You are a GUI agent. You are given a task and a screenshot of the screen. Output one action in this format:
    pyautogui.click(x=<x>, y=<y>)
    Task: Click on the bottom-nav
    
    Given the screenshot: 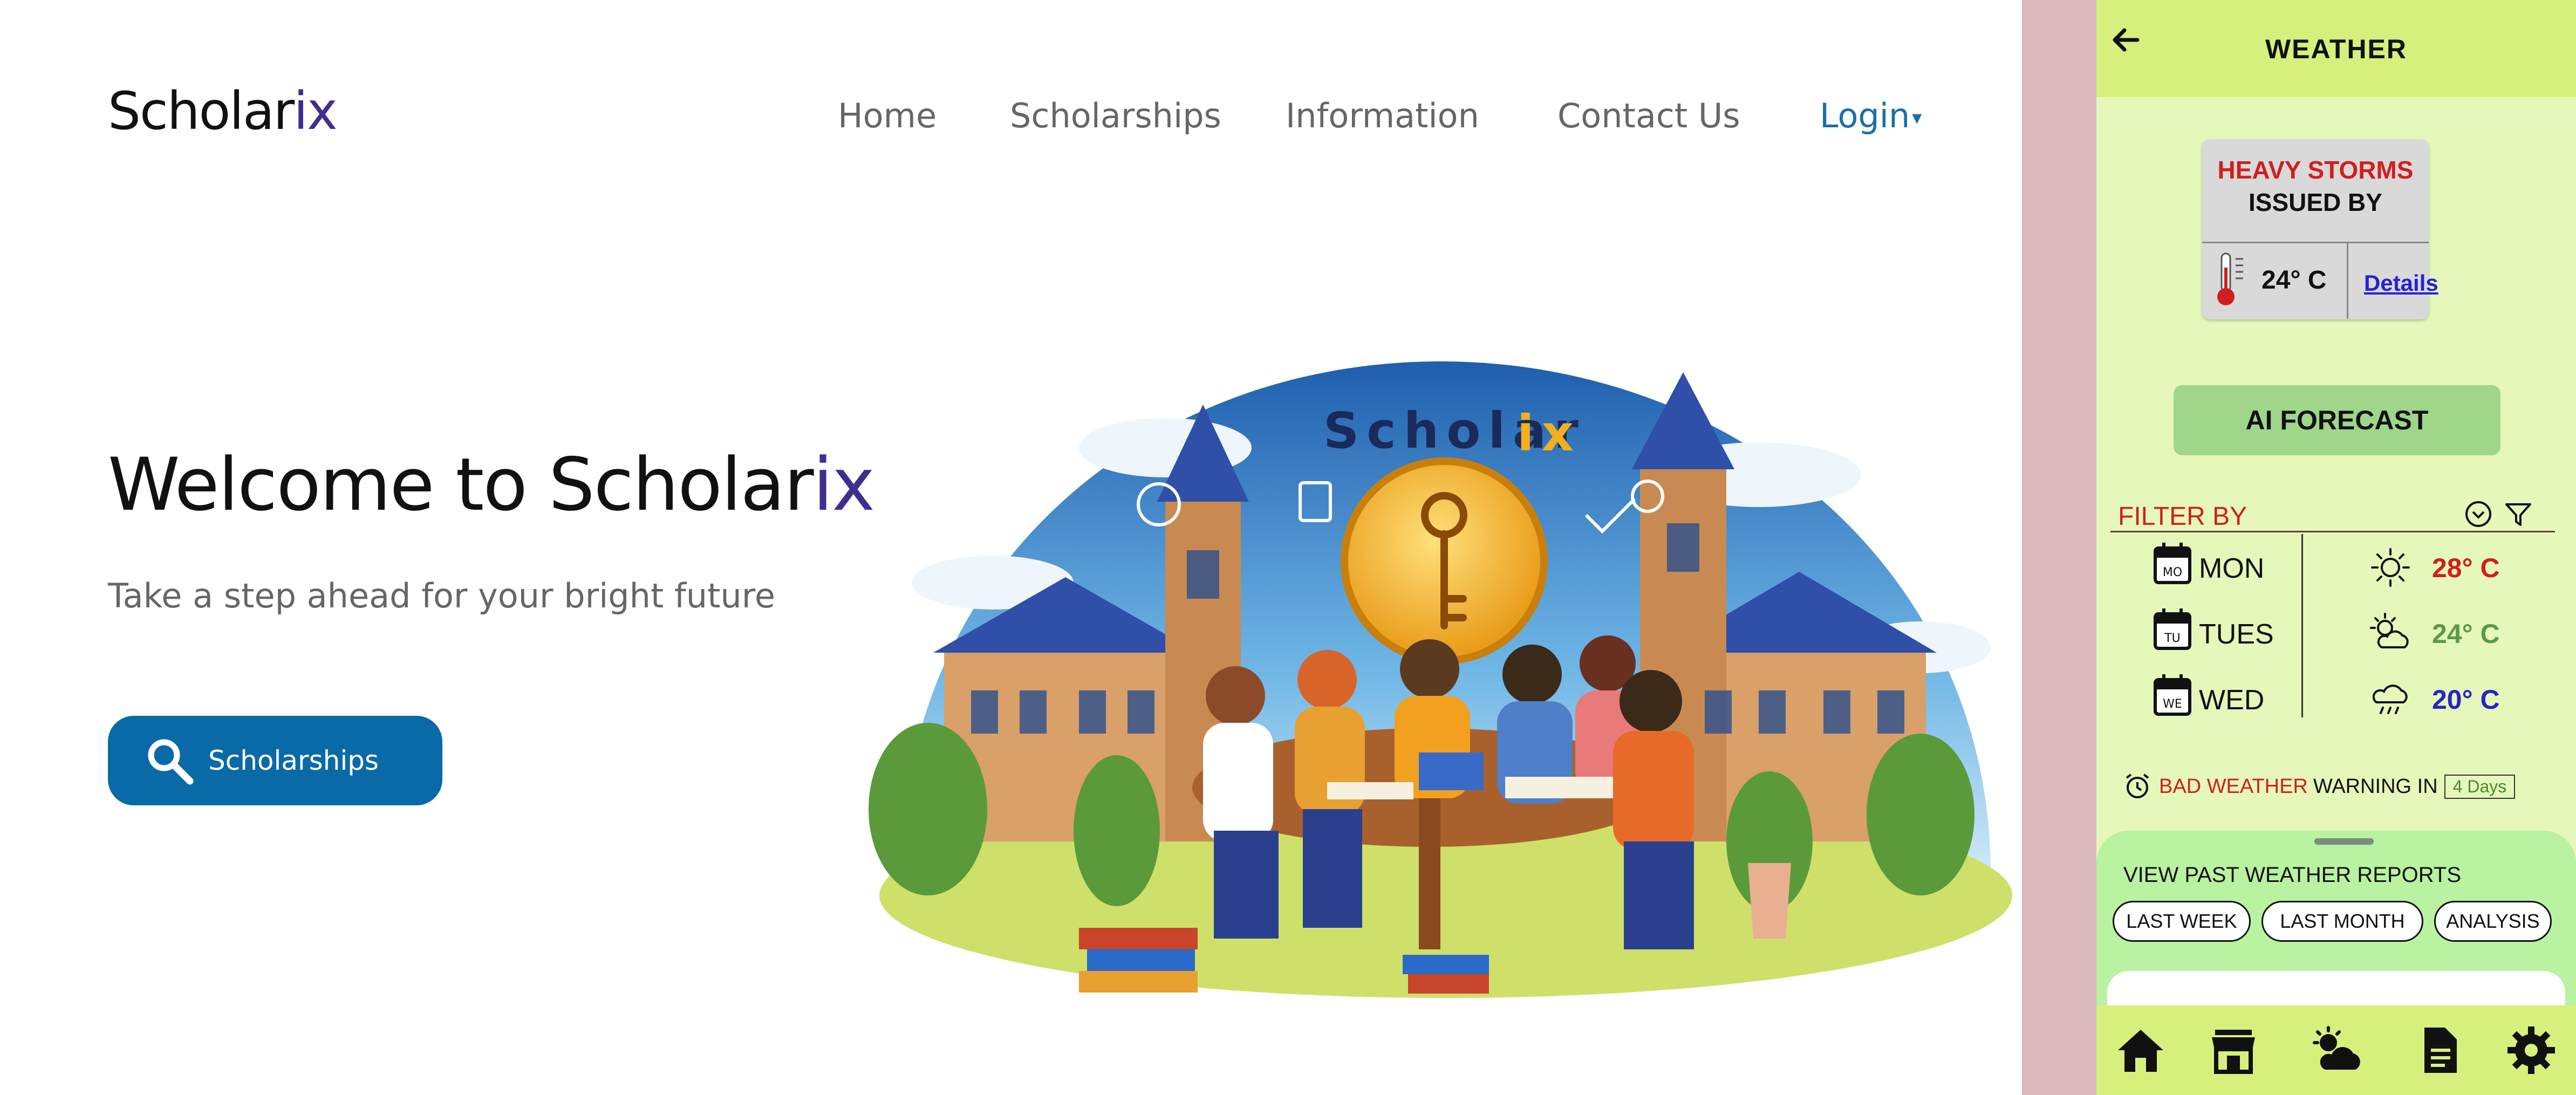 What is the action you would take?
    pyautogui.click(x=2336, y=1050)
    